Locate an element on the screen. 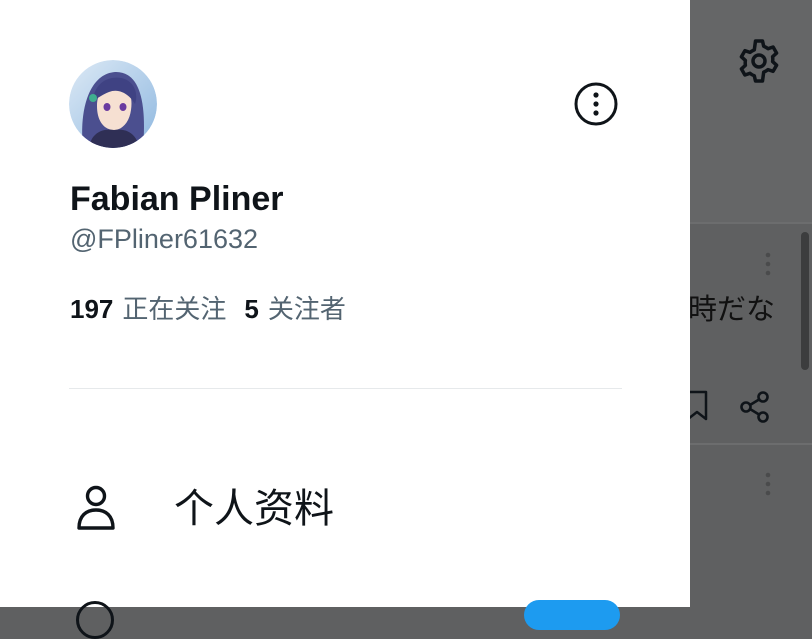  share-icon is located at coordinates (755, 407).